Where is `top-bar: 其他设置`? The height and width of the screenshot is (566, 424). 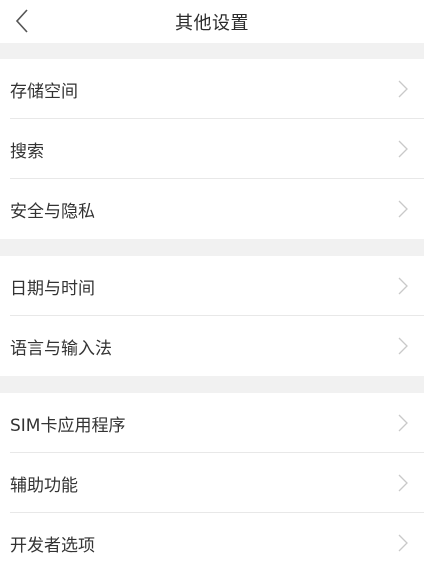
top-bar: 其他设置 is located at coordinates (212, 21).